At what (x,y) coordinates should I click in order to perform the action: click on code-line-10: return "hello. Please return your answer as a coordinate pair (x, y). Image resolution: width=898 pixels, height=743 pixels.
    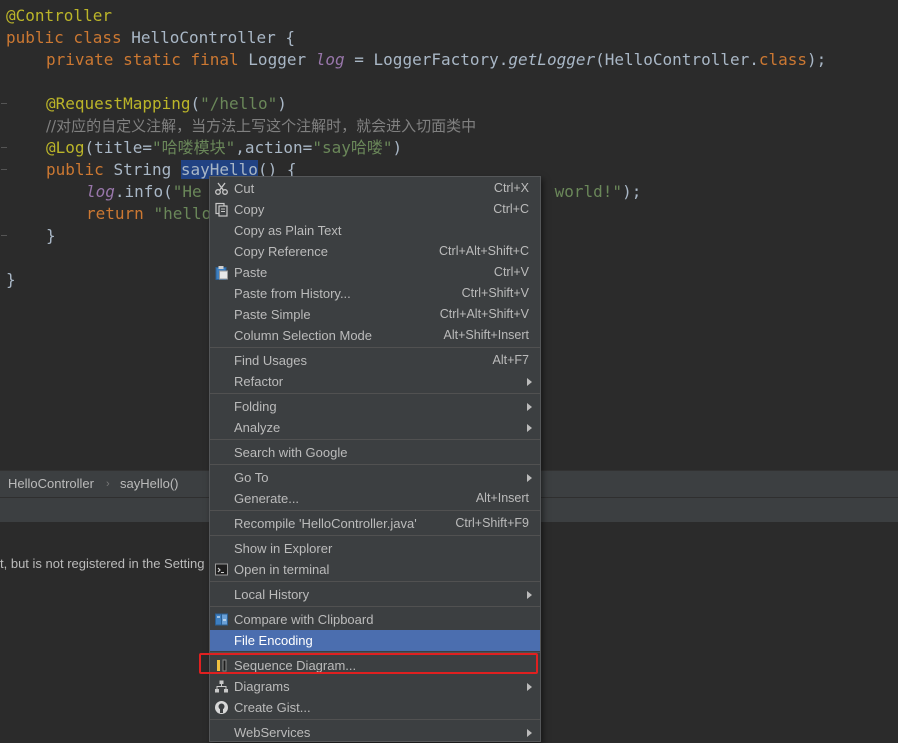
    Looking at the image, I should click on (148, 214).